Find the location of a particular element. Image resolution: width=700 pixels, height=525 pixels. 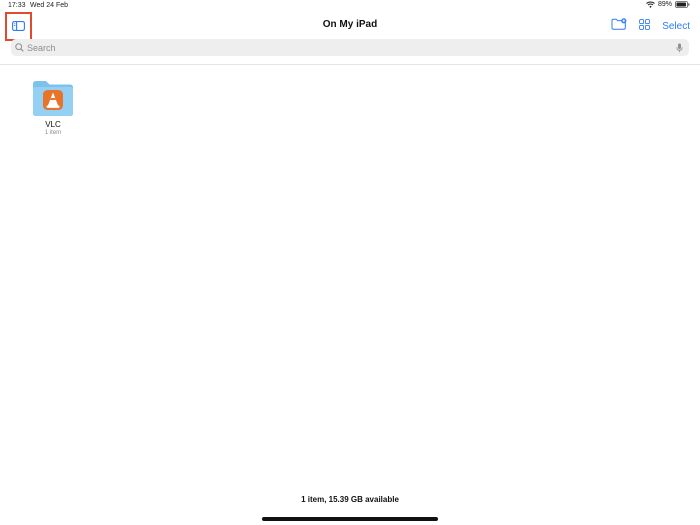

header-divider is located at coordinates (350, 64).